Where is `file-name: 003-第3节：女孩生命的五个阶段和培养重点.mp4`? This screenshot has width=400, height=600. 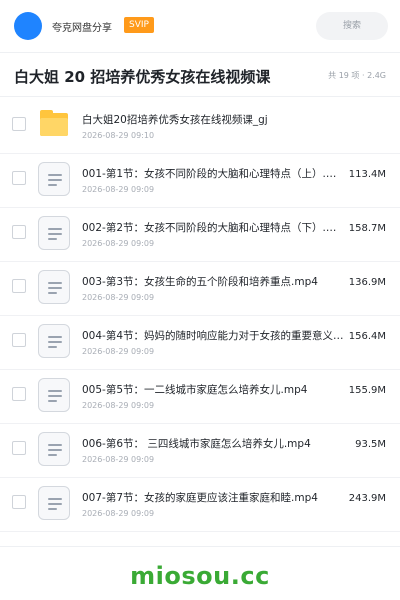 file-name: 003-第3节：女孩生命的五个阶段和培养重点.mp4 is located at coordinates (213, 281).